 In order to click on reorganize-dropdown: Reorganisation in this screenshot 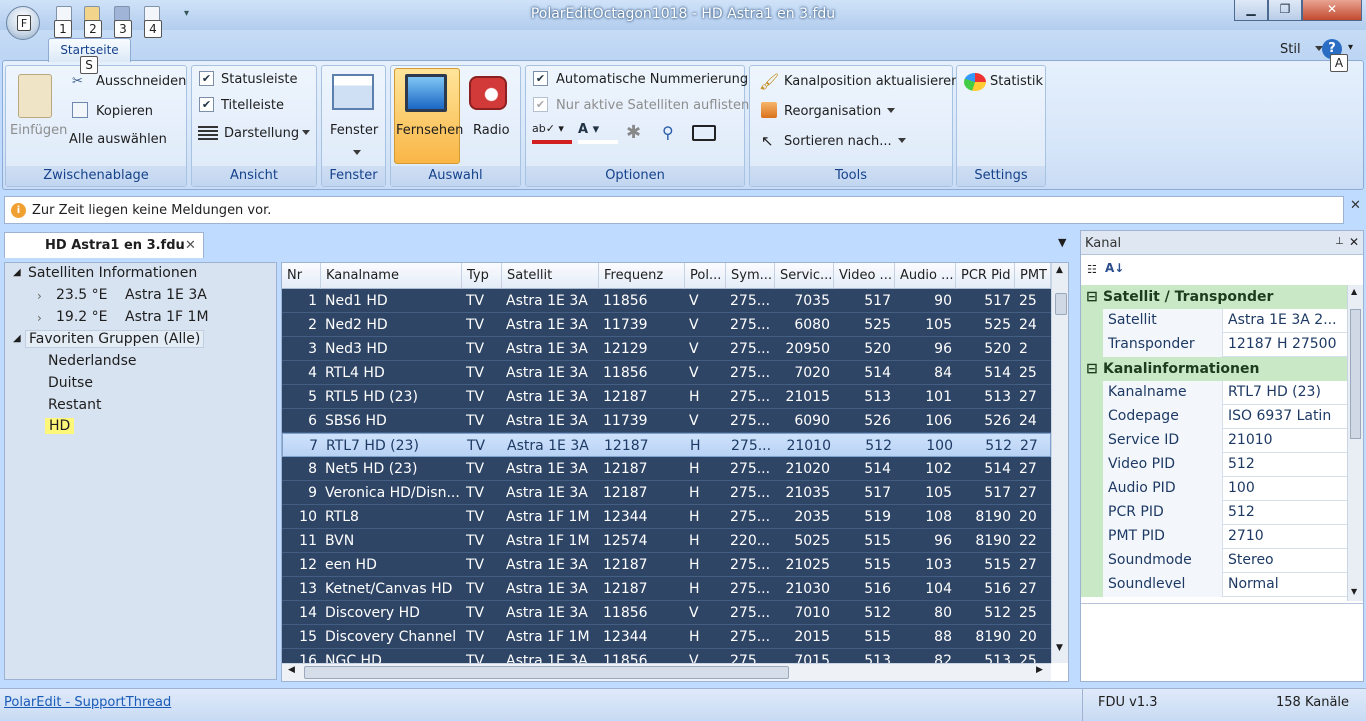, I will do `click(840, 111)`.